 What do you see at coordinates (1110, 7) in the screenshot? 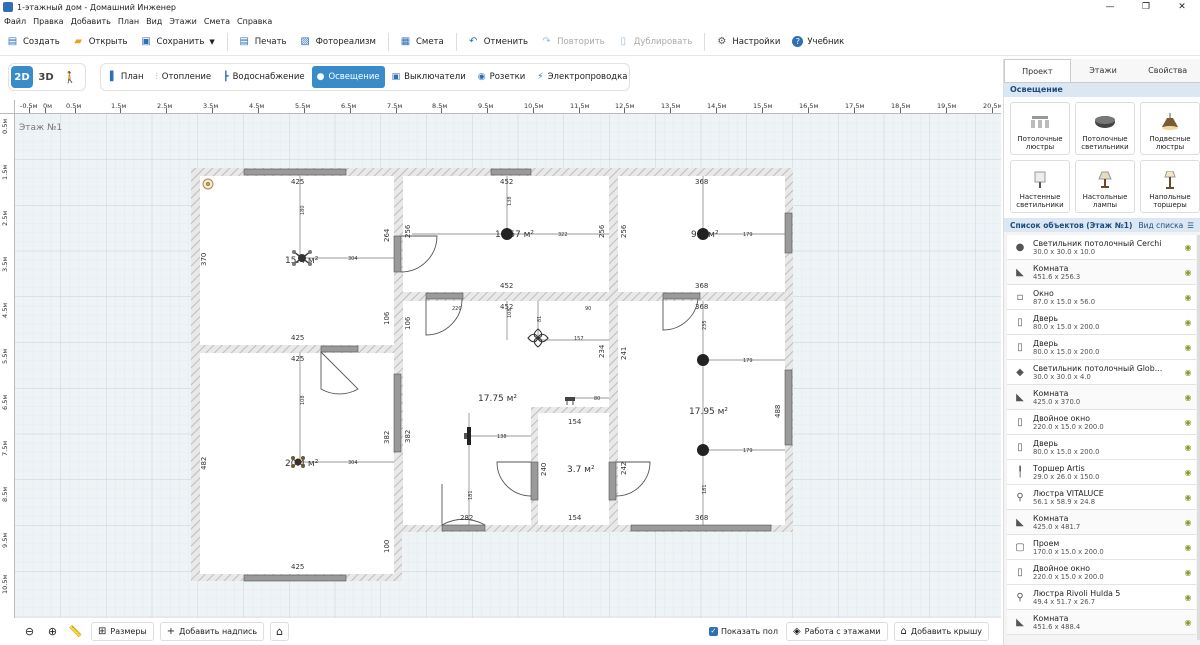
I see `minimize-button: —` at bounding box center [1110, 7].